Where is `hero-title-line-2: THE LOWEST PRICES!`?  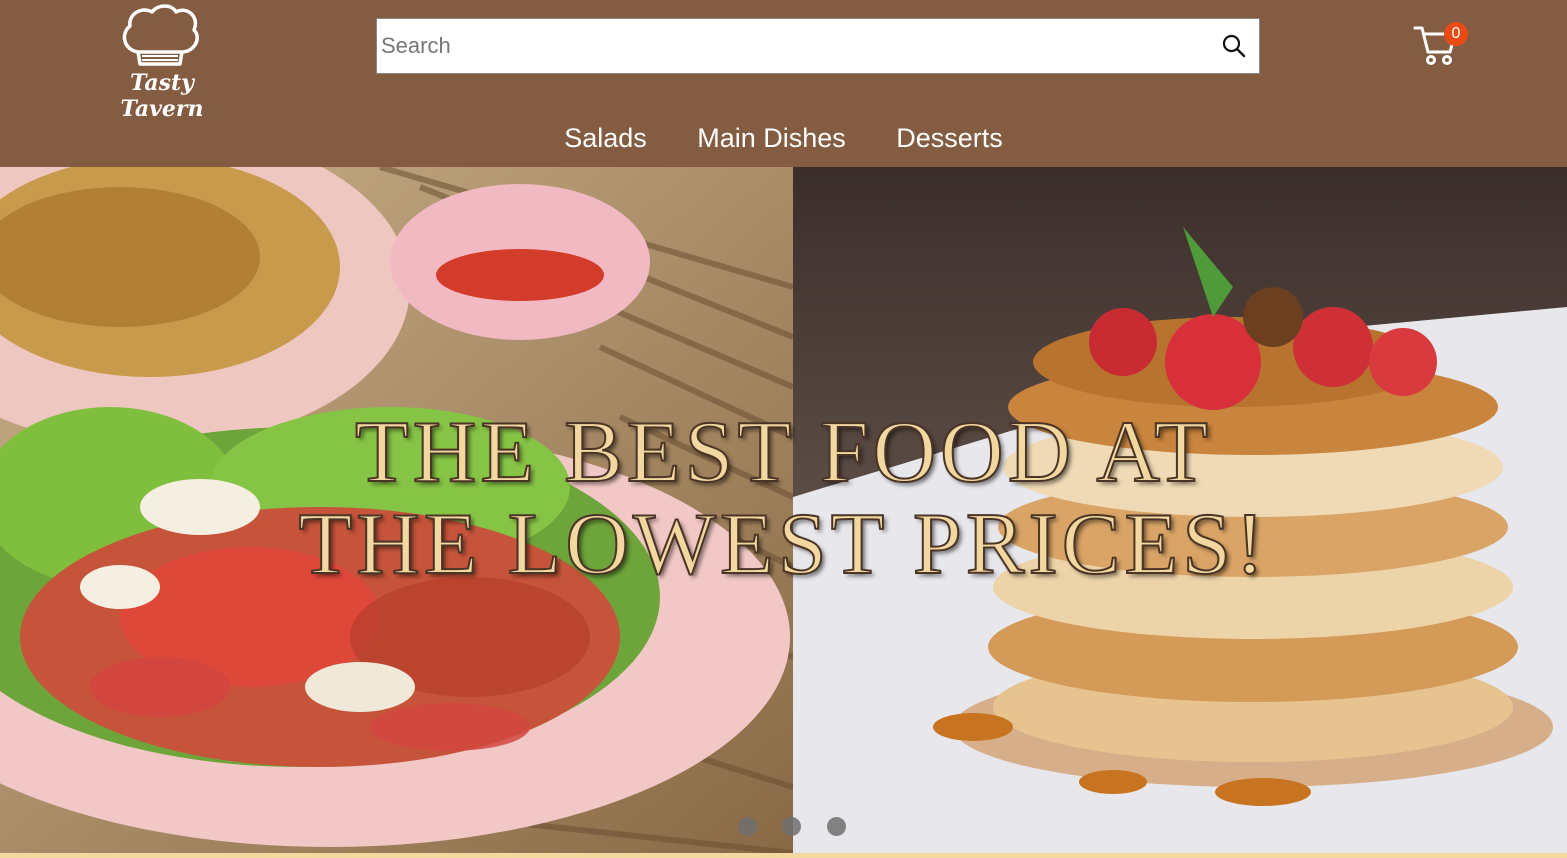
hero-title-line-2: THE LOWEST PRICES! is located at coordinates (783, 544).